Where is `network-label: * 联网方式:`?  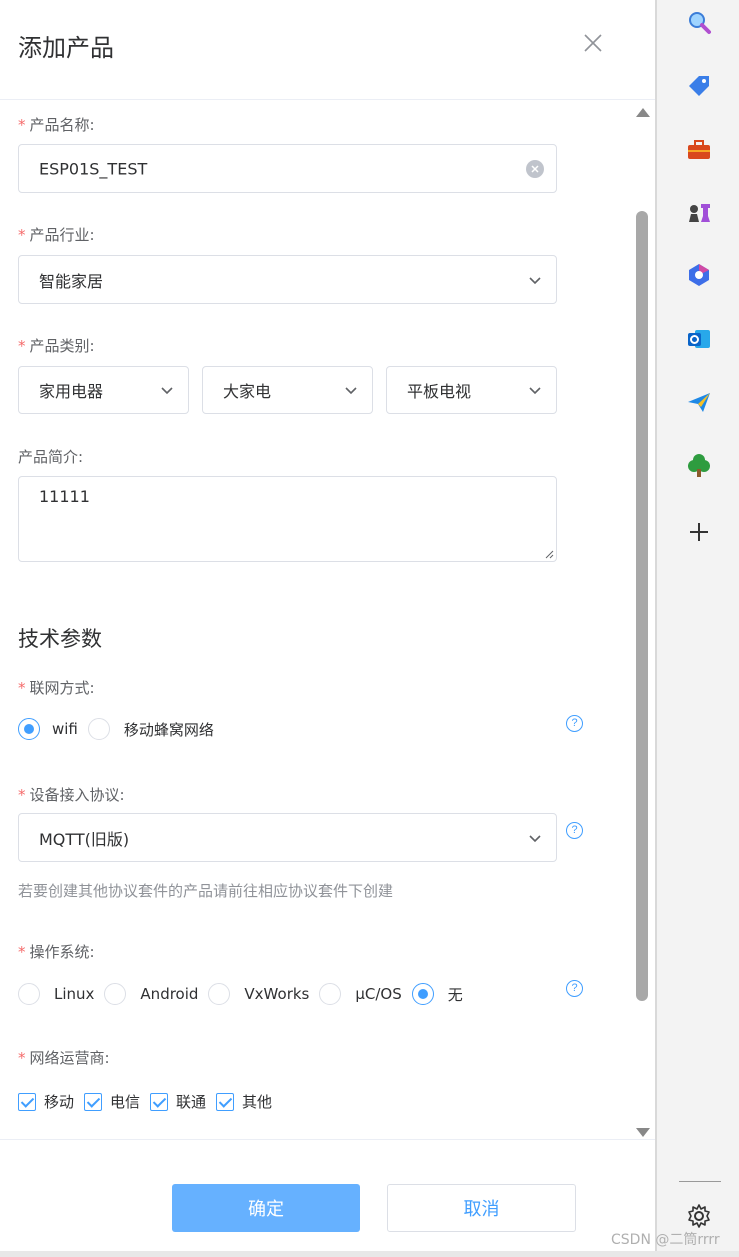 network-label: * 联网方式: is located at coordinates (56, 688).